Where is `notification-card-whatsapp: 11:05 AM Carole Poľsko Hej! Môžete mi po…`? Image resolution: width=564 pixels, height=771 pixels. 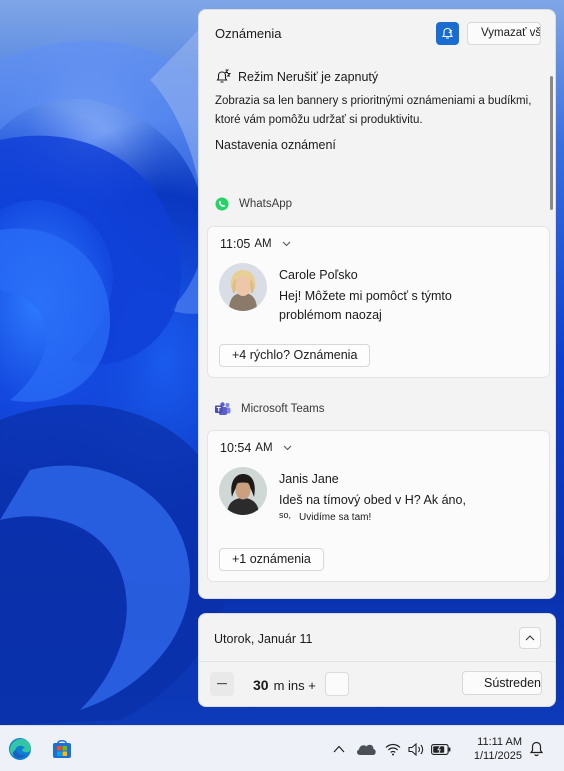
notification-card-whatsapp: 11:05 AM Carole Poľsko Hej! Môžete mi po… is located at coordinates (378, 302).